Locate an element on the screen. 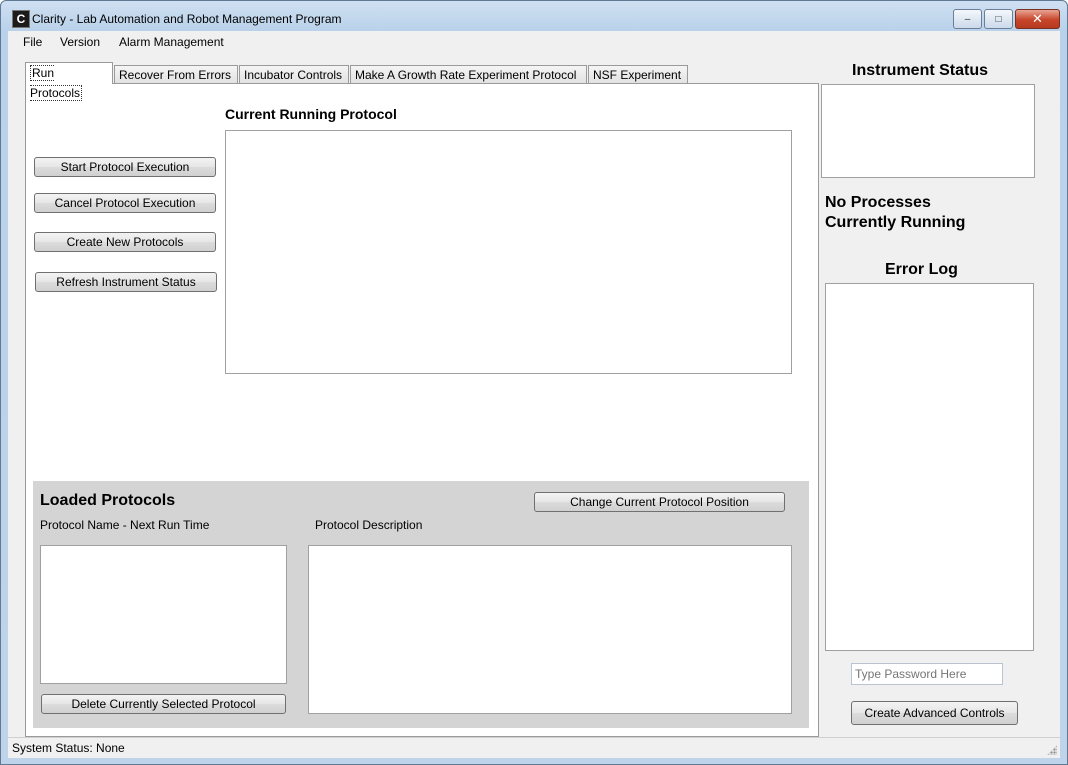  password-input is located at coordinates (927, 674).